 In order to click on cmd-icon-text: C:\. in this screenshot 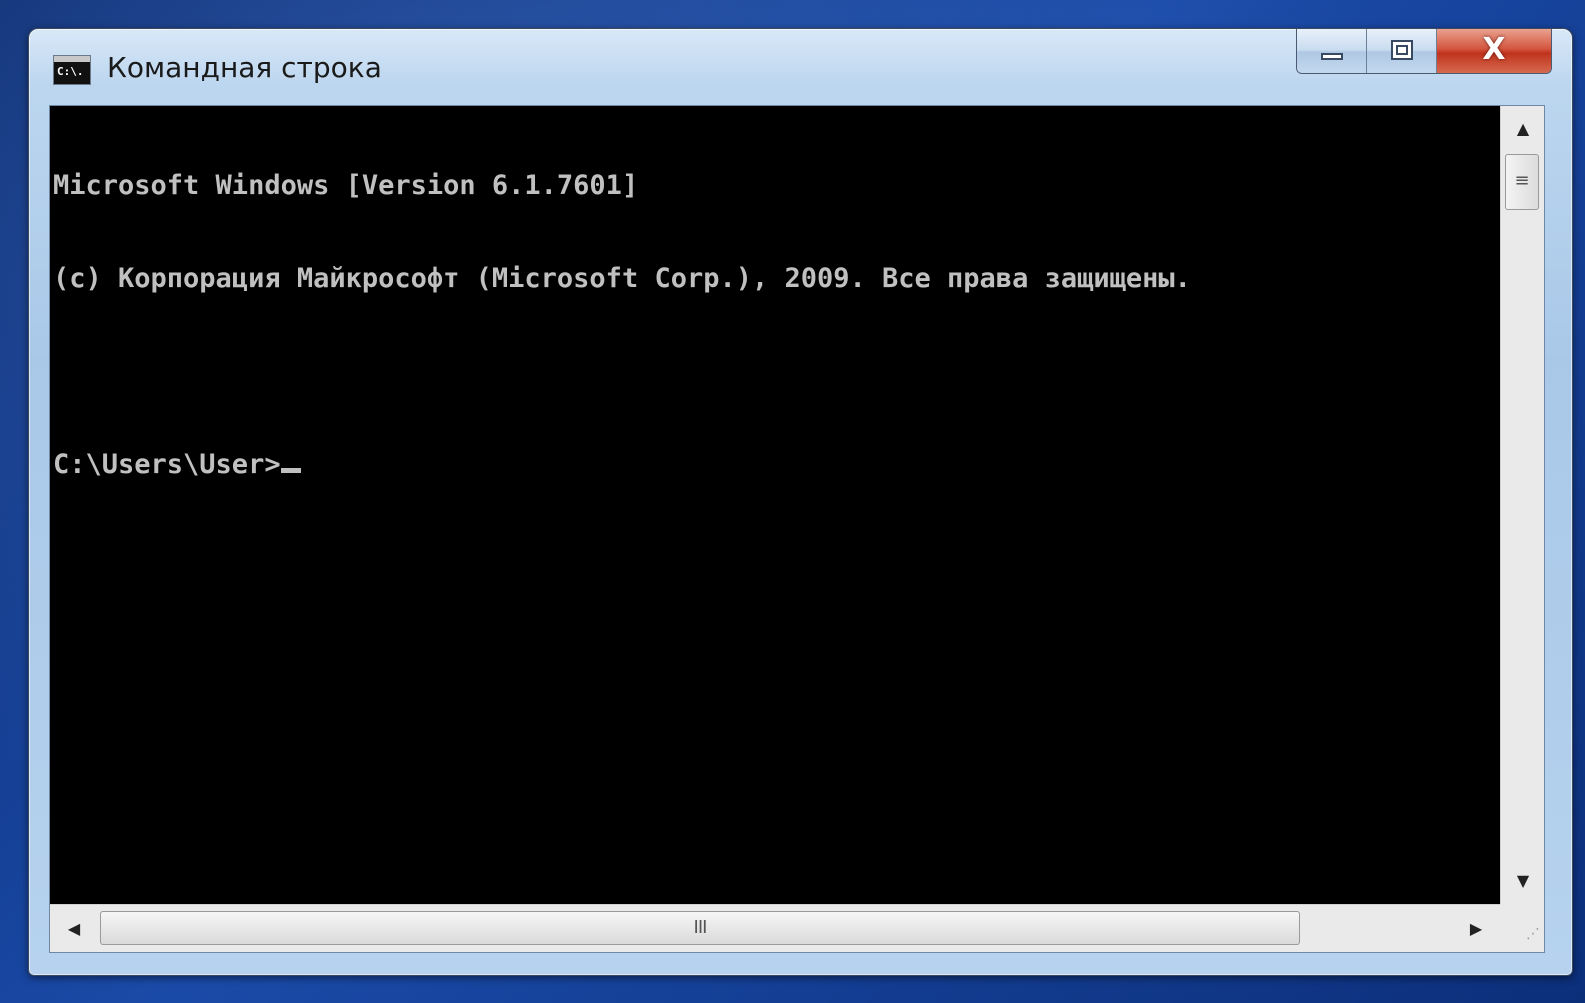, I will do `click(70, 71)`.